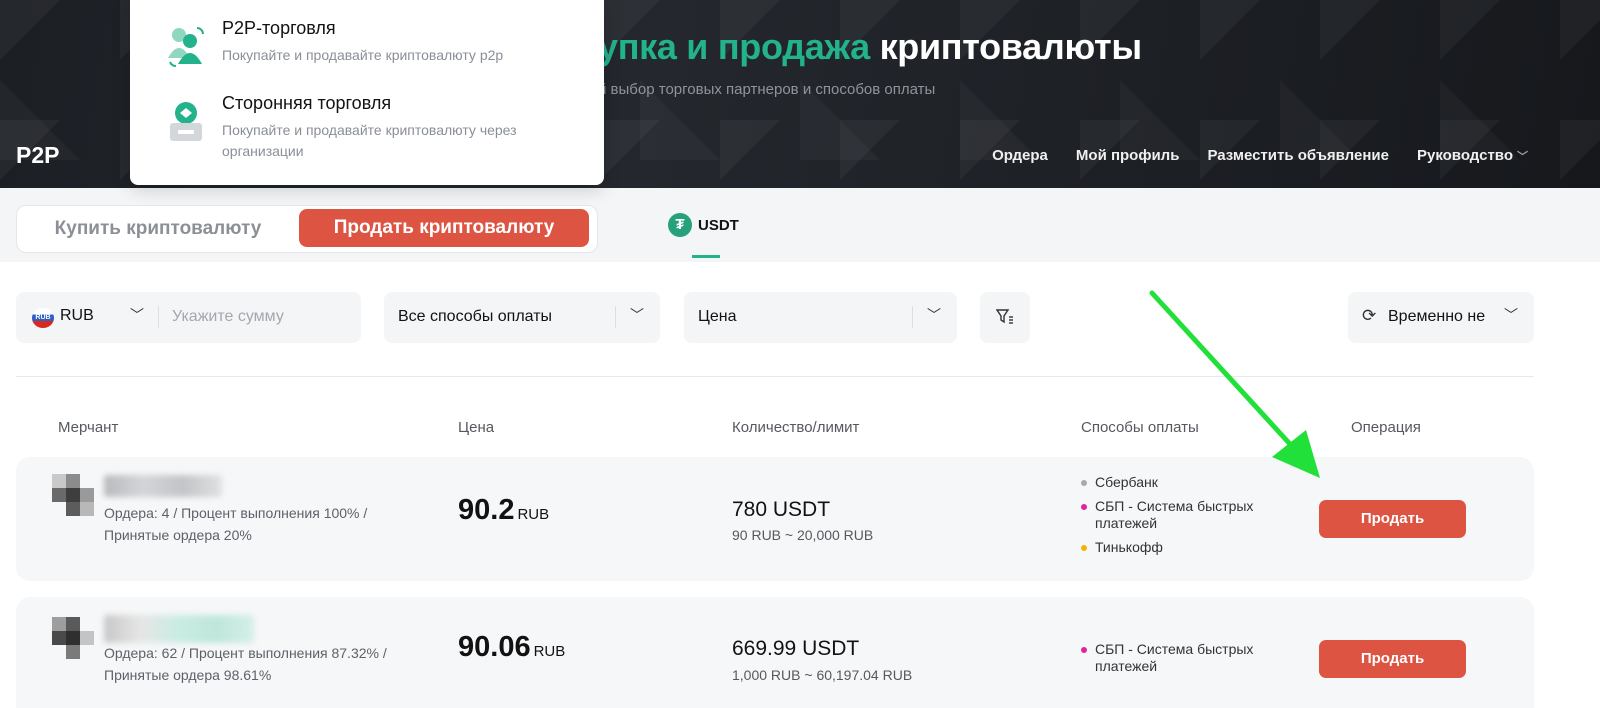 This screenshot has height=708, width=1600. Describe the element at coordinates (475, 316) in the screenshot. I see `payment-method-value: Все способы оплаты` at that location.